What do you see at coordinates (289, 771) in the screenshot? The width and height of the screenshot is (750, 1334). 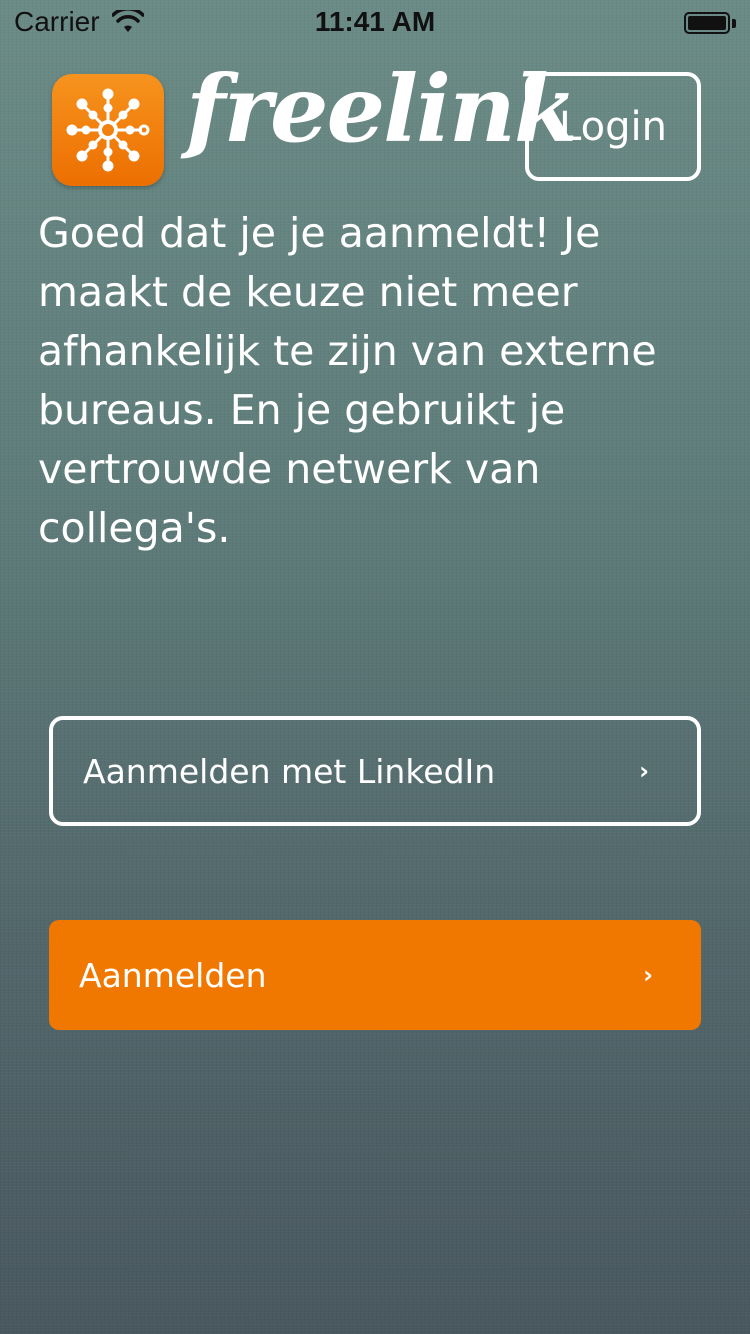 I see `linkedin-signup-label: Aanmelden met LinkedIn` at bounding box center [289, 771].